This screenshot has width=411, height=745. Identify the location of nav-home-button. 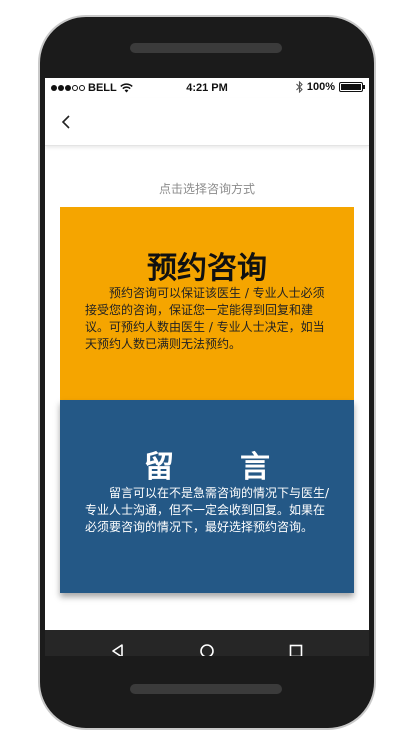
(207, 649).